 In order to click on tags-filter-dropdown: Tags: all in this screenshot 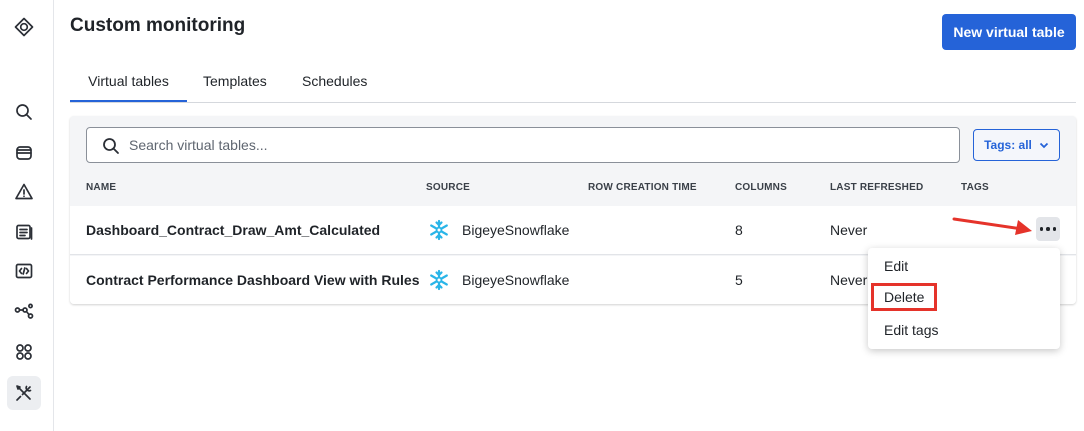, I will do `click(1016, 145)`.